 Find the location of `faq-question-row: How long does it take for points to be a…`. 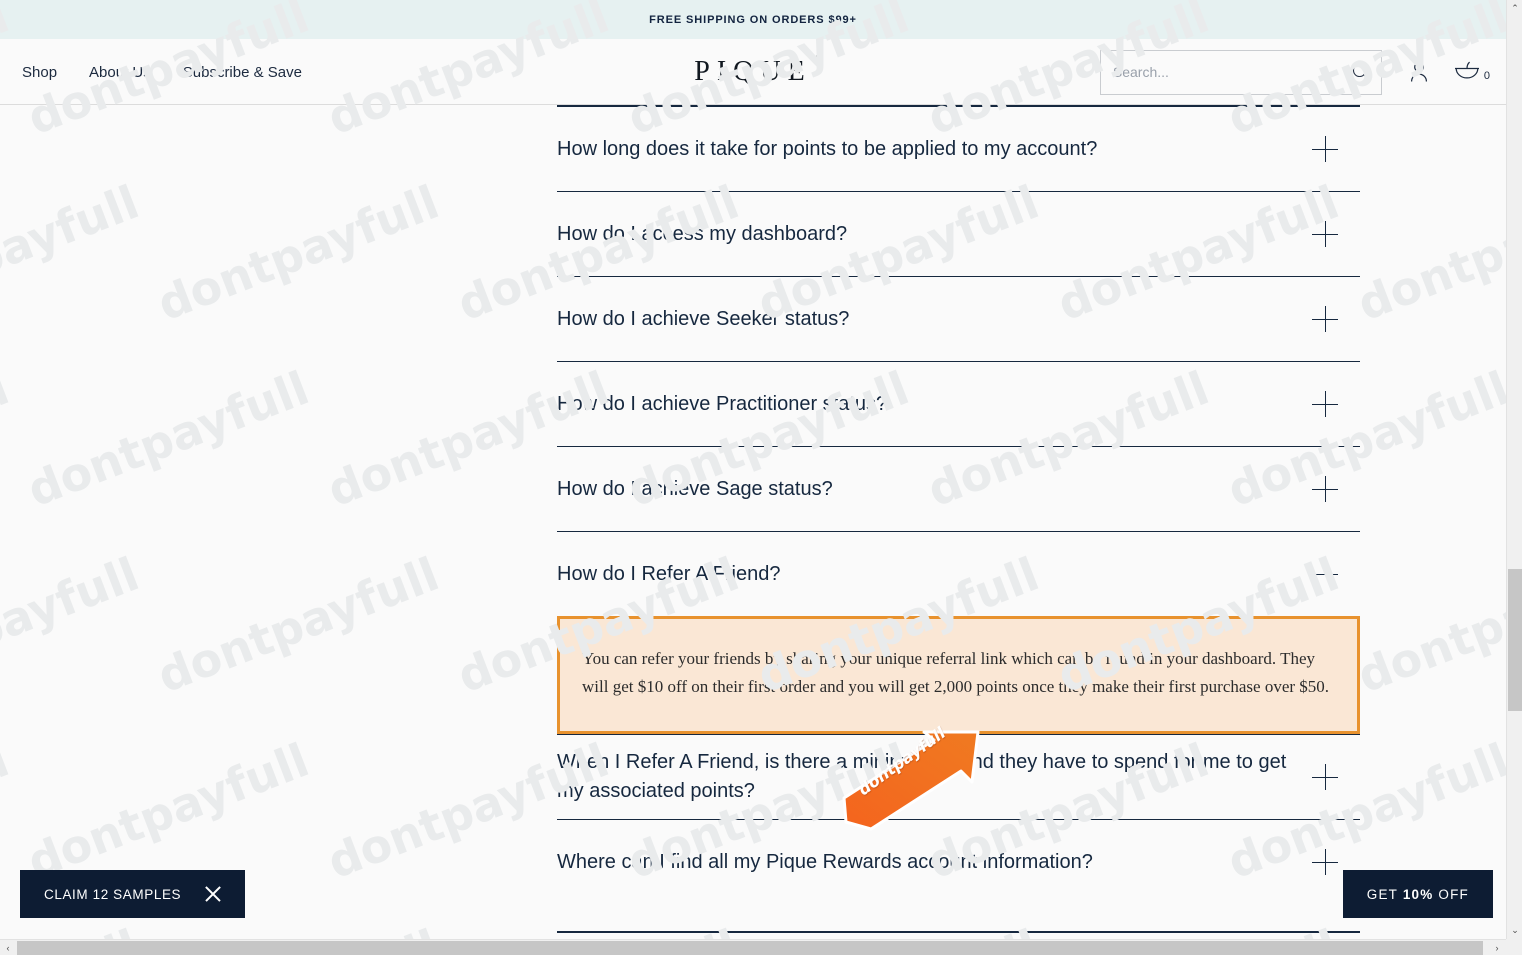

faq-question-row: How long does it take for points to be a… is located at coordinates (958, 149).